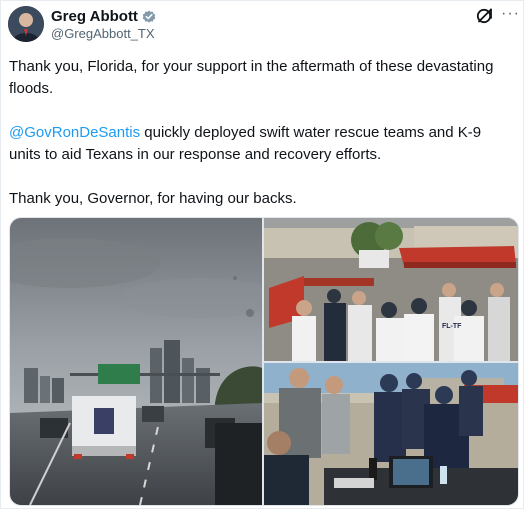 The width and height of the screenshot is (524, 509). Describe the element at coordinates (485, 16) in the screenshot. I see `grok-icon` at that location.